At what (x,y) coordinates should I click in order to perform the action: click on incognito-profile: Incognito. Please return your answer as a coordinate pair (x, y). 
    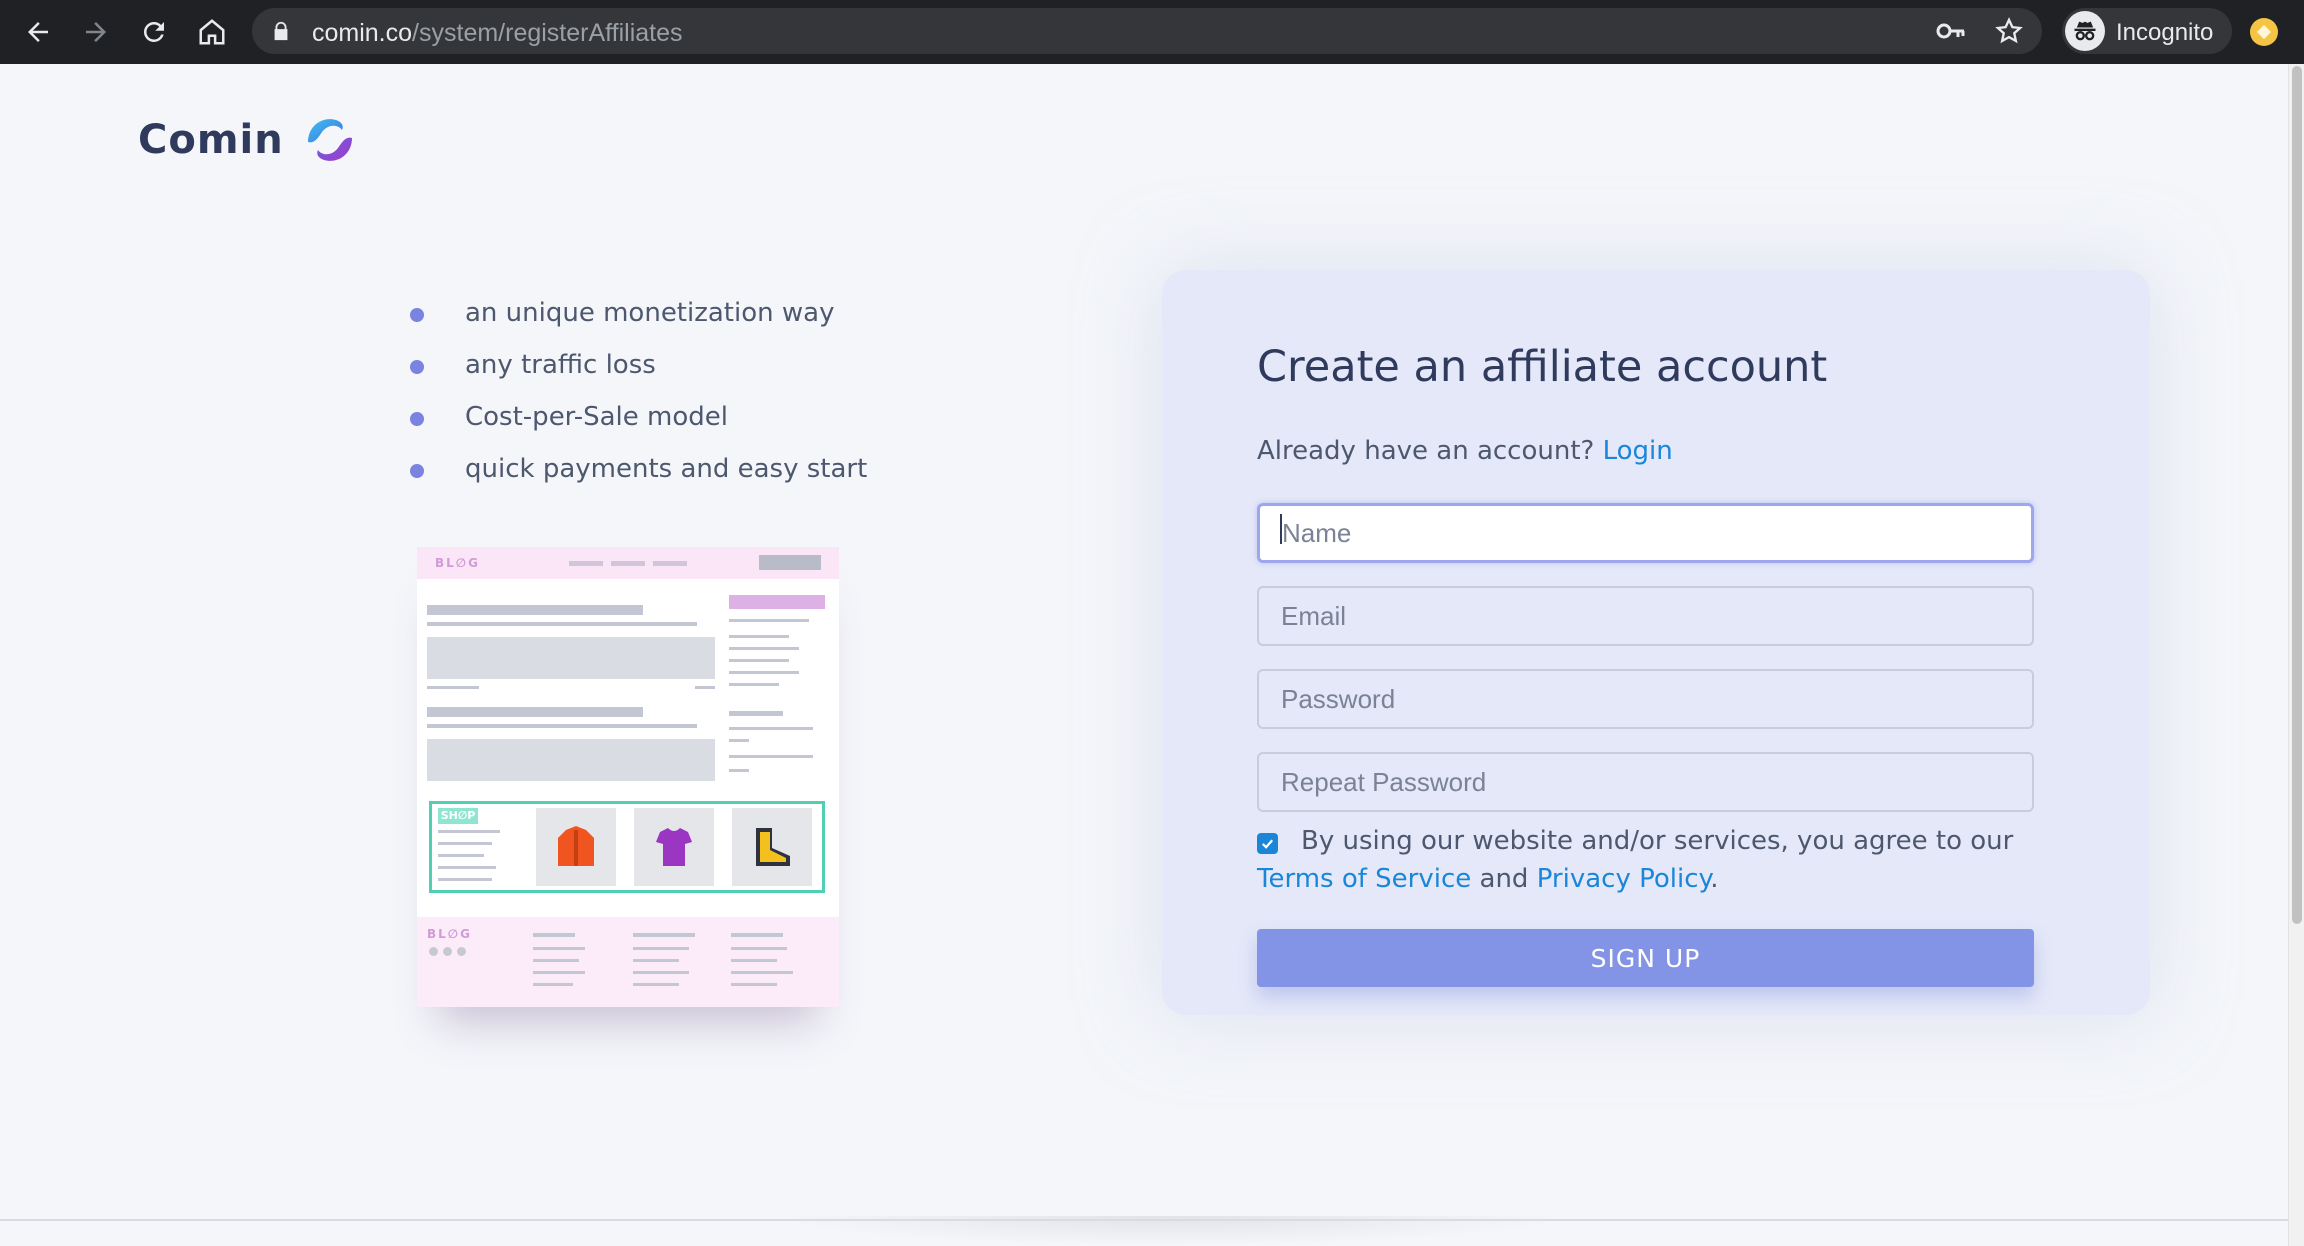
    Looking at the image, I should click on (2147, 31).